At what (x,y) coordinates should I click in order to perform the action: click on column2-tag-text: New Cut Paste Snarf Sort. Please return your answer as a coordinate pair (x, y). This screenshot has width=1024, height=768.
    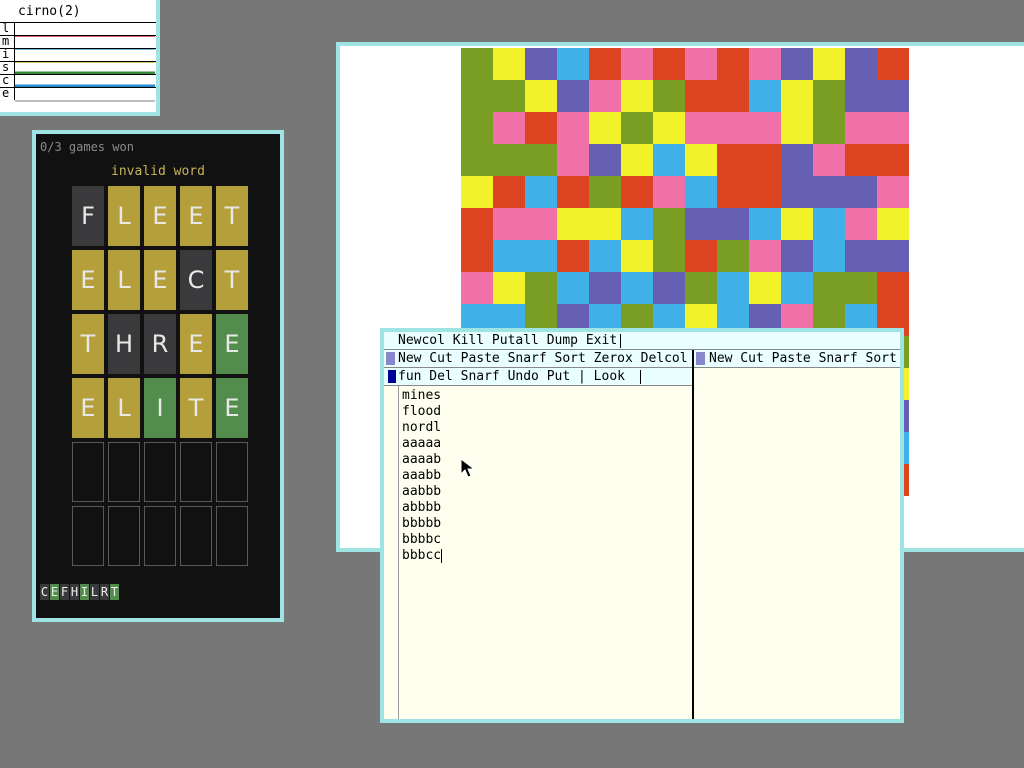
    Looking at the image, I should click on (803, 358).